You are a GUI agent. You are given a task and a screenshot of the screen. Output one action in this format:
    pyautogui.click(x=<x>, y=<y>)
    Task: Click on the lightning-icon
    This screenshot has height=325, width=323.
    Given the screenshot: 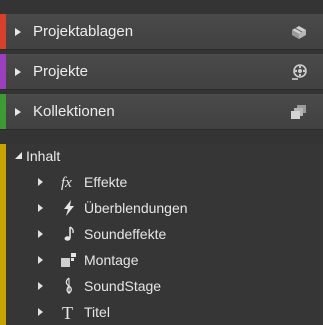 What is the action you would take?
    pyautogui.click(x=69, y=208)
    